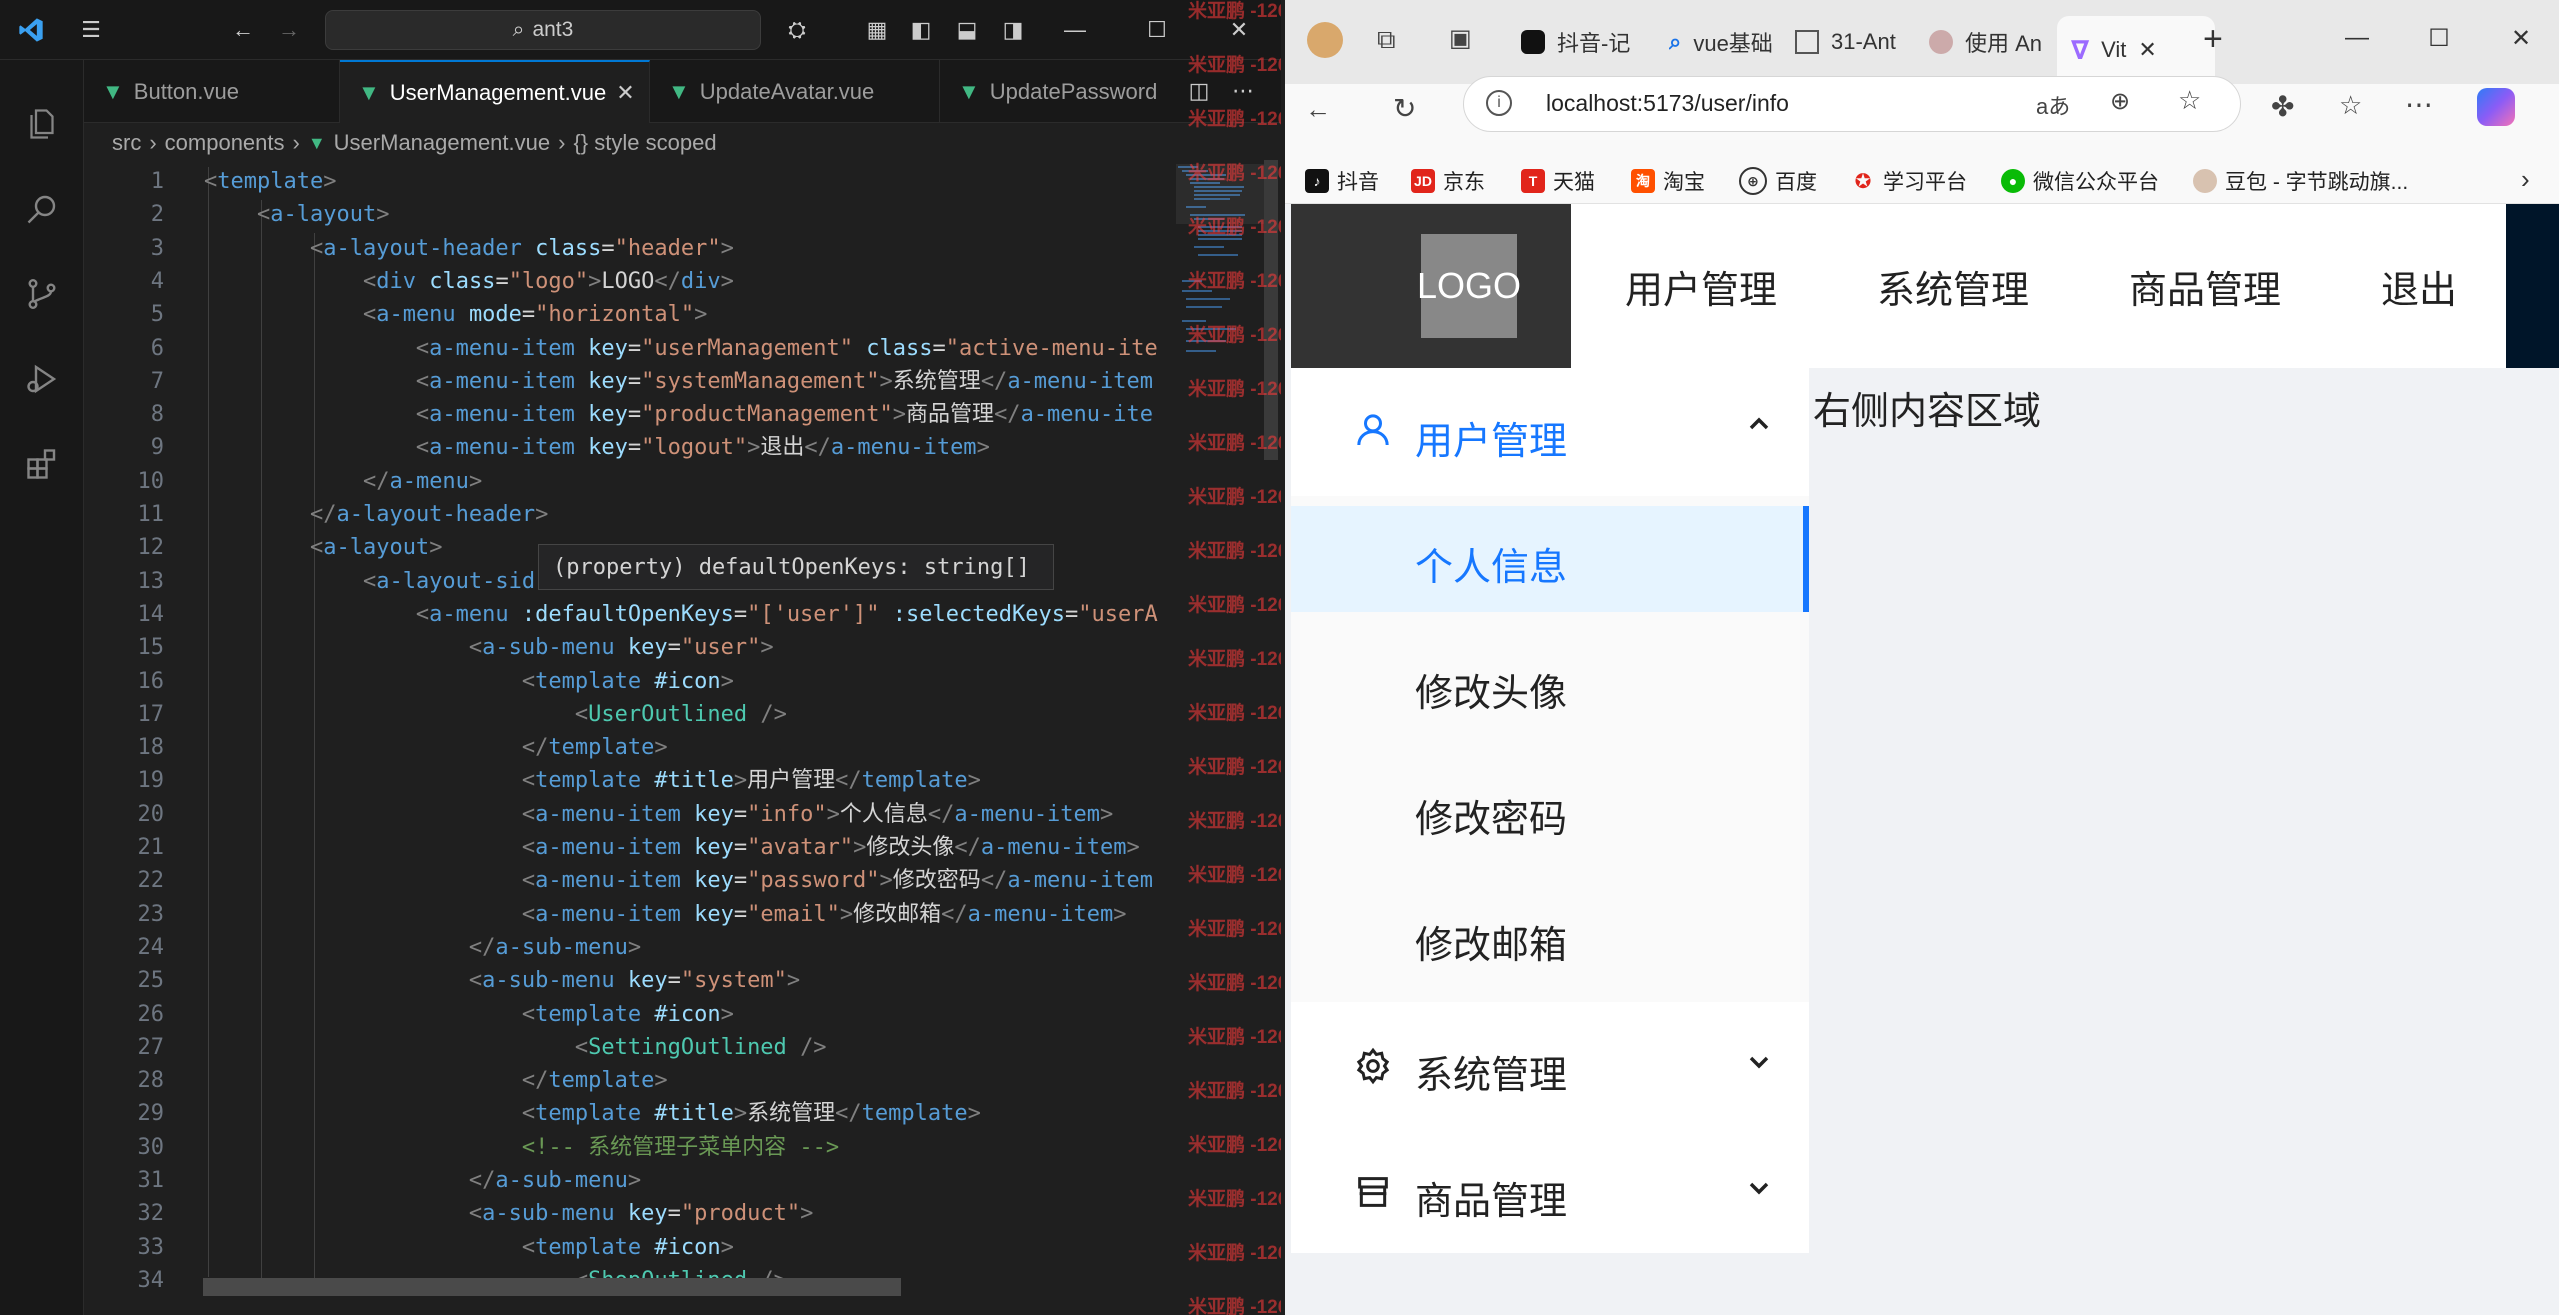 This screenshot has height=1315, width=2559. What do you see at coordinates (1852, 104) in the screenshot?
I see `address-bar: i localhost:5173/user/info aあ ⊕ ☆` at bounding box center [1852, 104].